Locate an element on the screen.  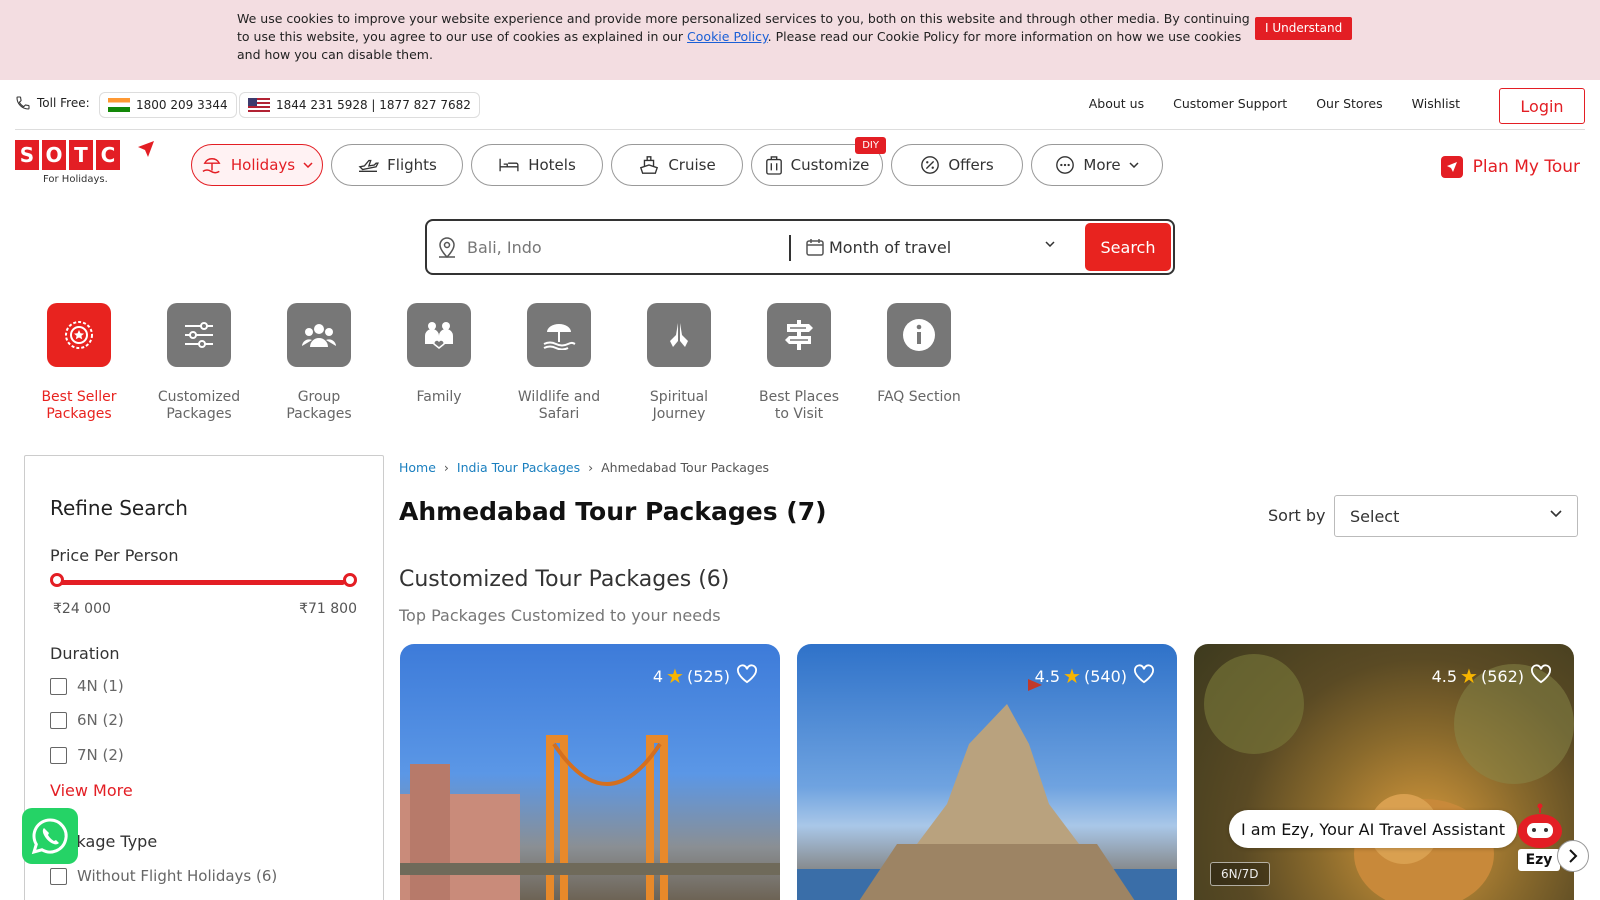
whatsapp-button is located at coordinates (50, 836).